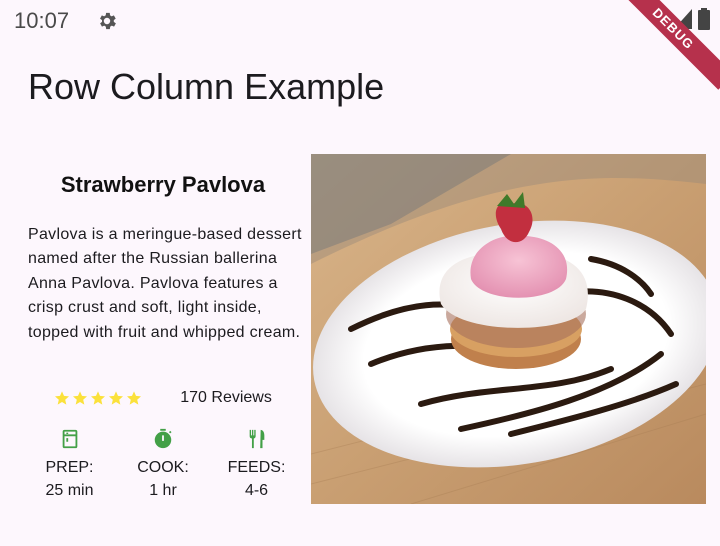  I want to click on page-title: Row Column Example, so click(206, 86).